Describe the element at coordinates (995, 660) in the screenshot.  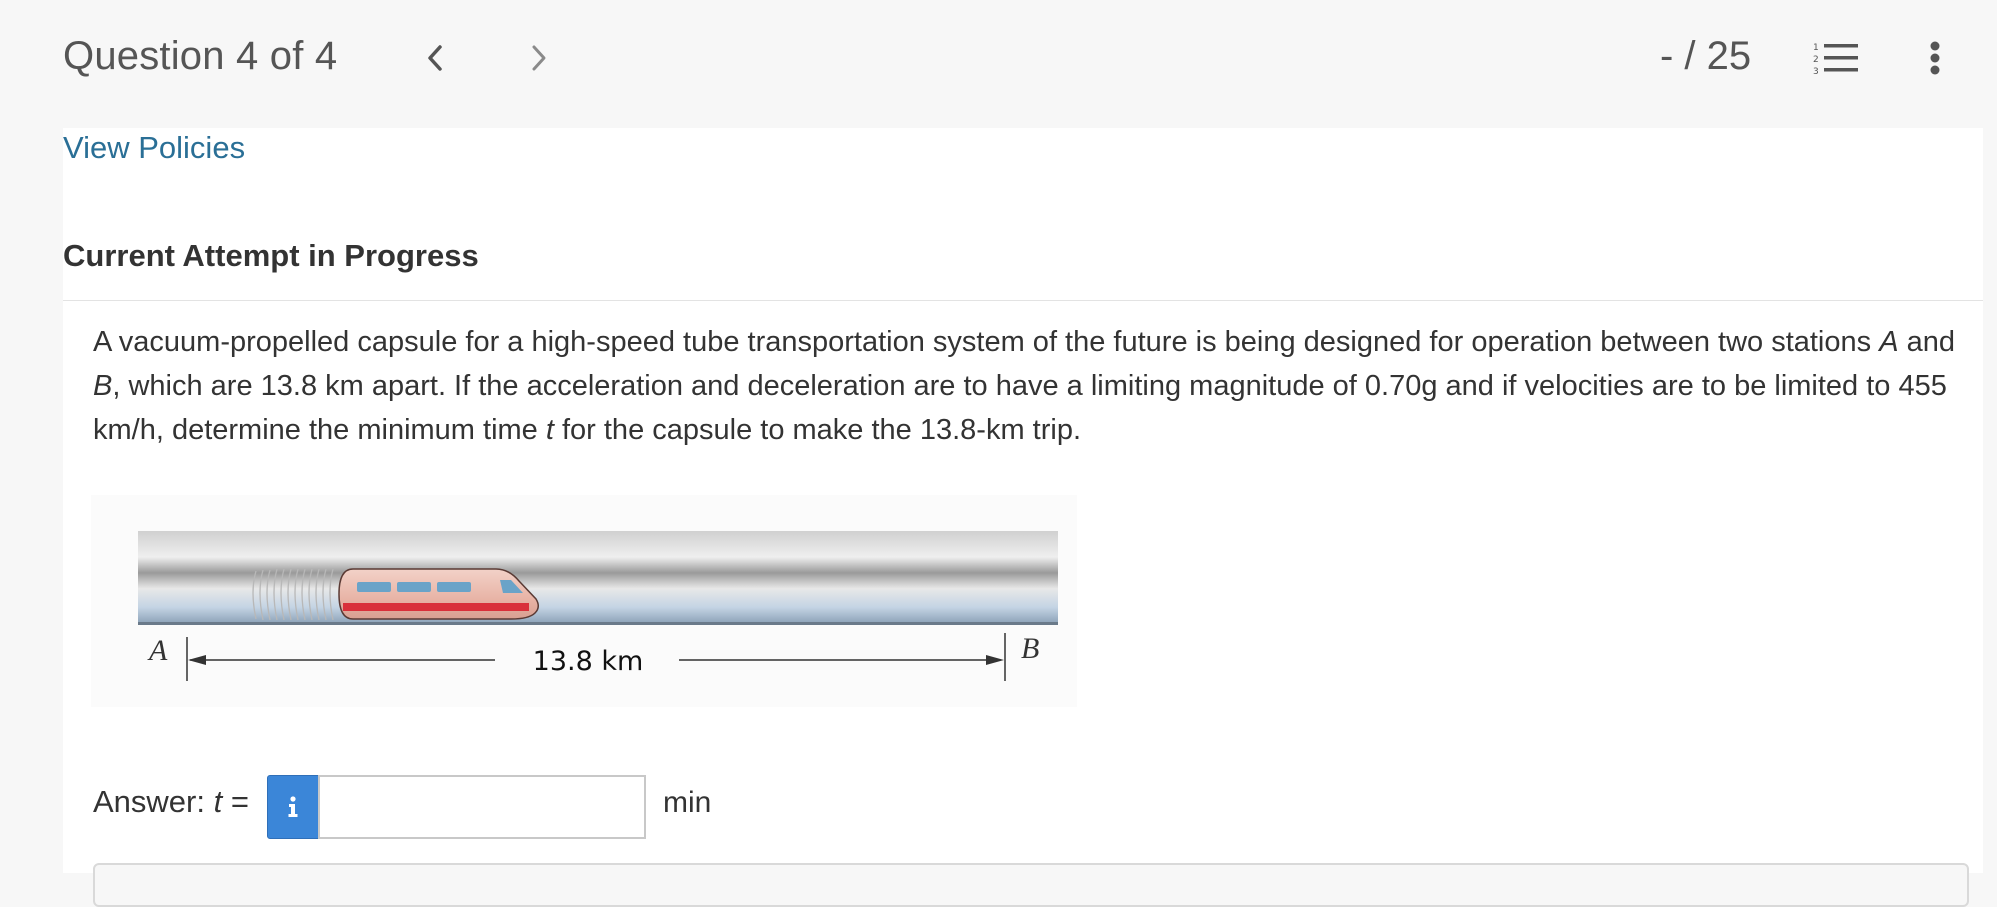
I see `arrowhead-right` at that location.